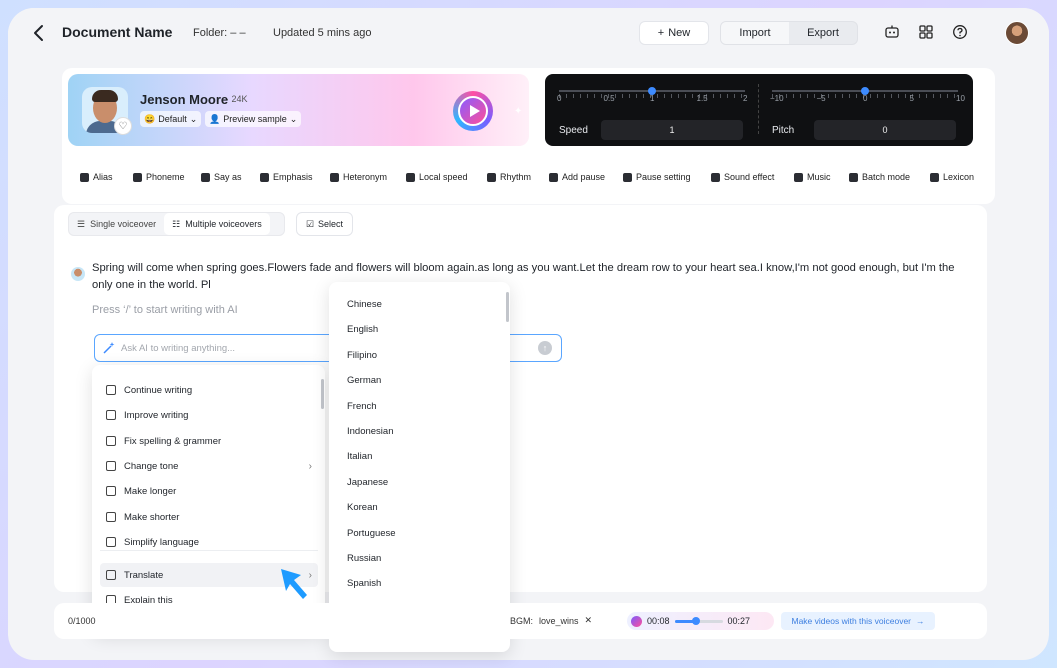 The width and height of the screenshot is (1057, 668). I want to click on multiple-voiceovers-label: Multiple voiceovers, so click(223, 224).